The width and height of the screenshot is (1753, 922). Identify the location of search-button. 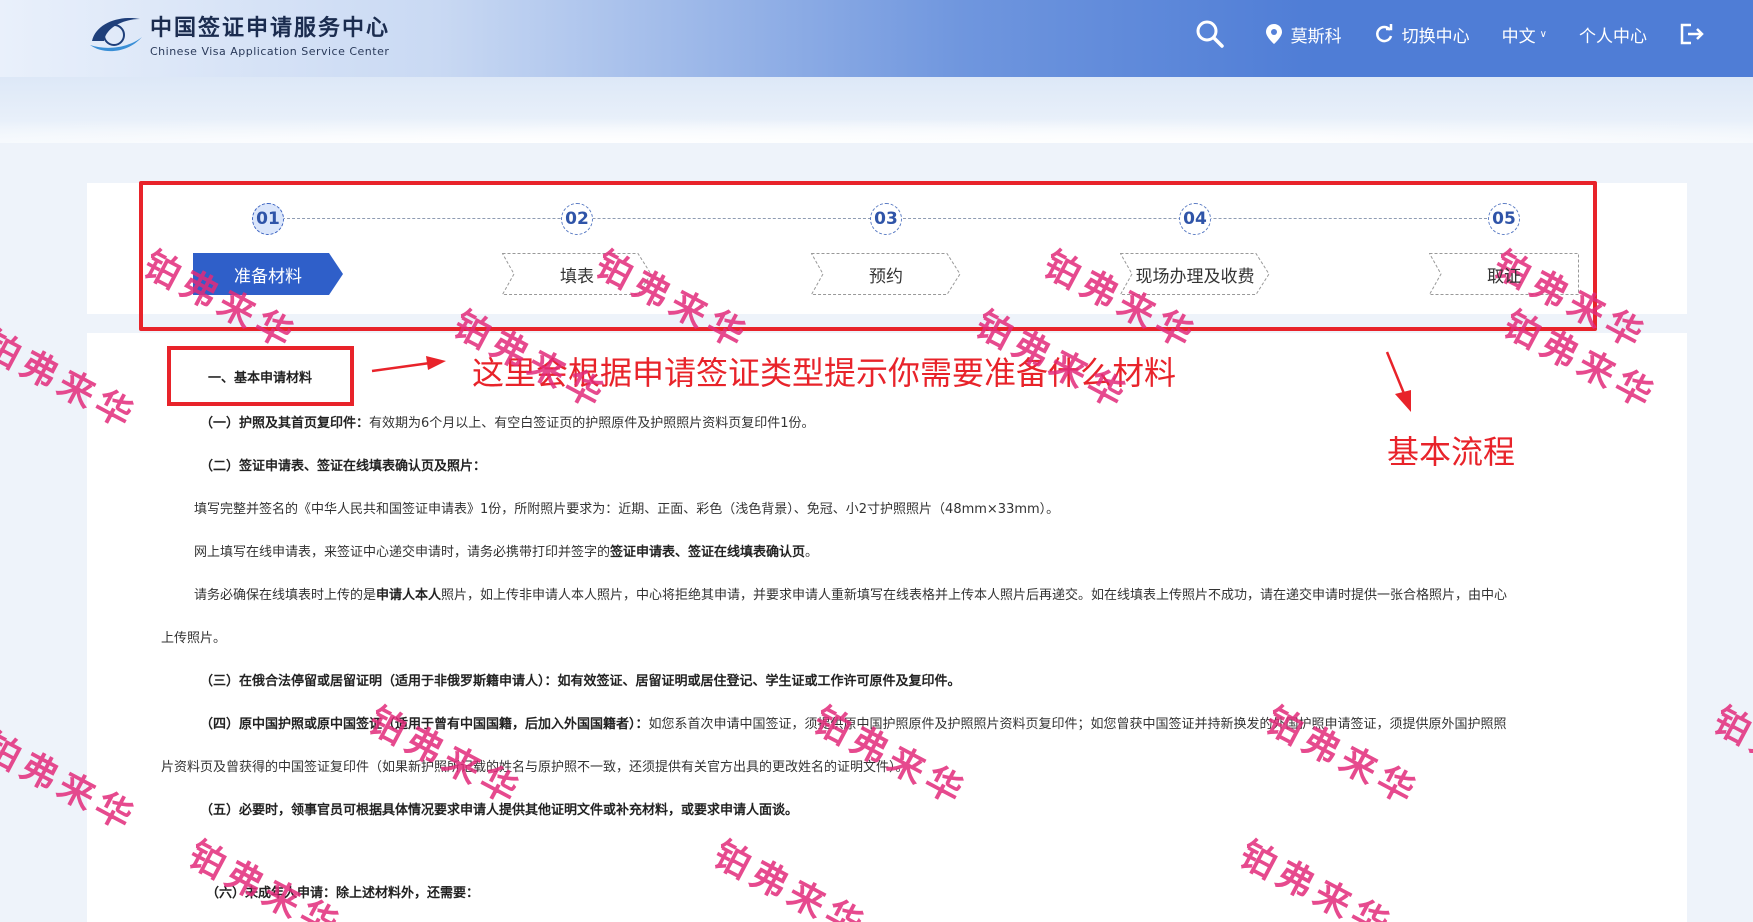
(1214, 34).